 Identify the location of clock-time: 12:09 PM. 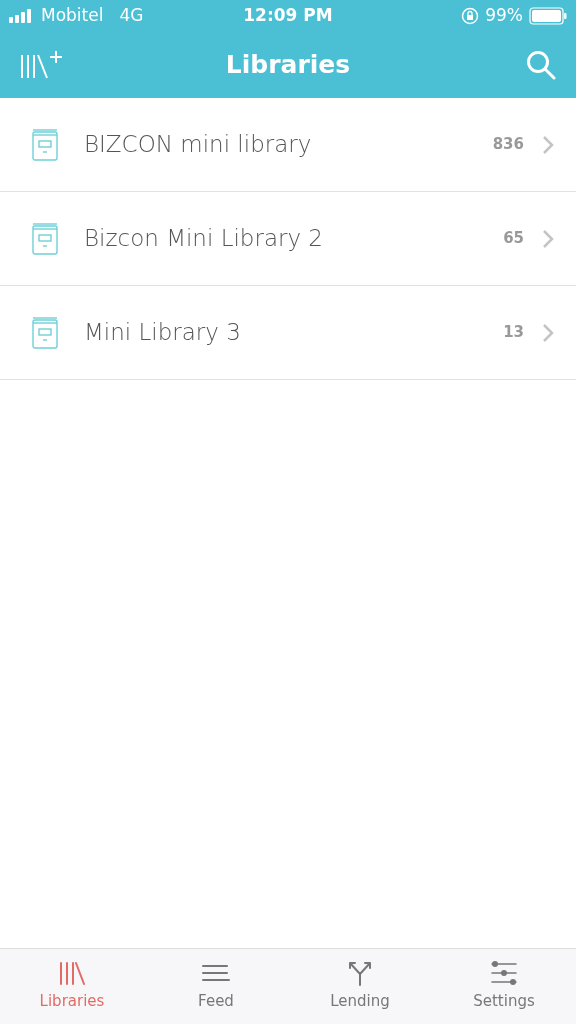
(288, 16).